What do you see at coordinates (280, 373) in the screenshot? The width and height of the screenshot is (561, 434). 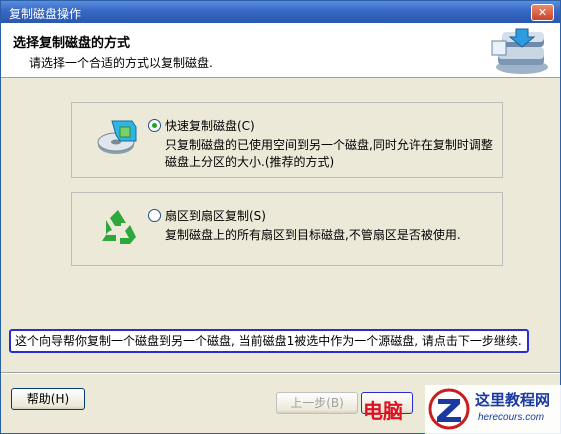 I see `button-divider` at bounding box center [280, 373].